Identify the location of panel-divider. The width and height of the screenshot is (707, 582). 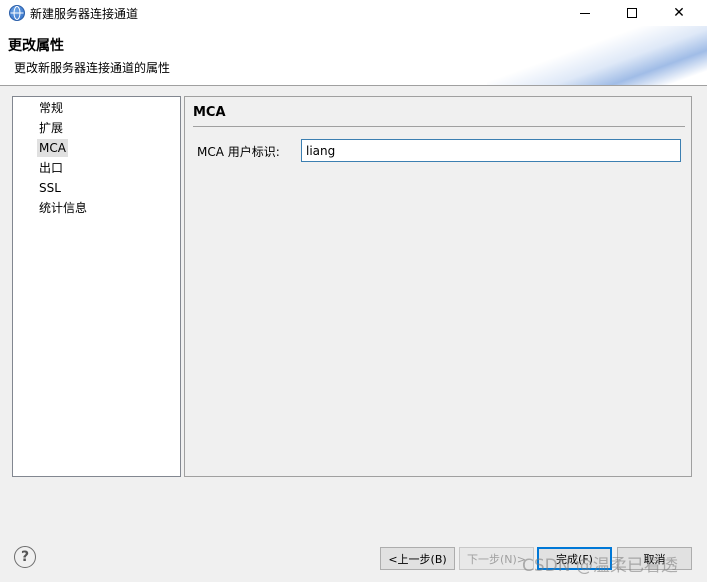
(439, 126).